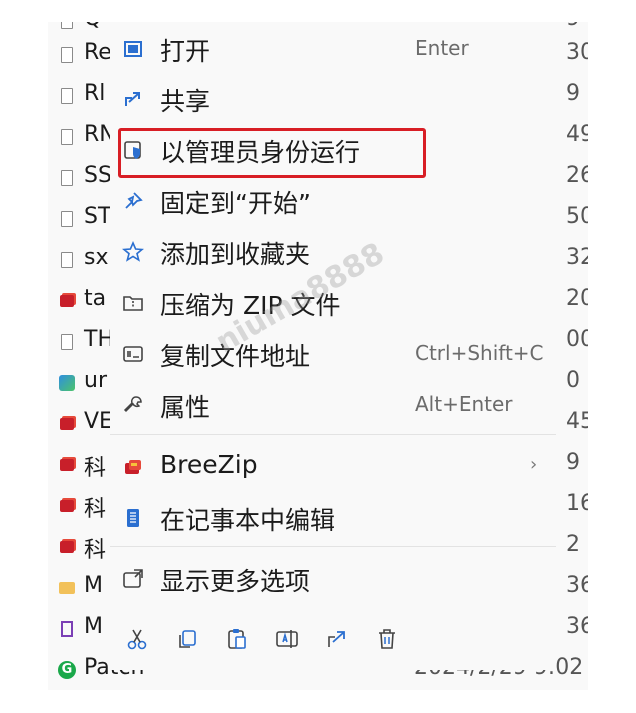 The height and width of the screenshot is (713, 636). Describe the element at coordinates (464, 404) in the screenshot. I see `shortcut-text: Alt+Enter` at that location.